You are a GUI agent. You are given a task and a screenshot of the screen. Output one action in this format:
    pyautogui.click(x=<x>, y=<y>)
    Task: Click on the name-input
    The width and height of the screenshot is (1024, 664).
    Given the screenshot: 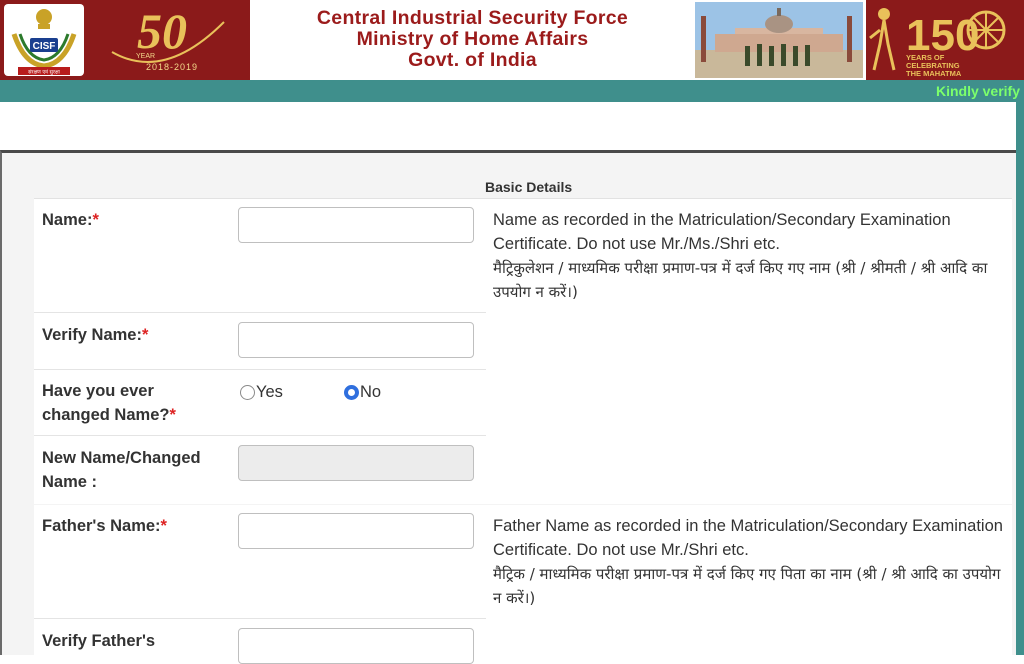 What is the action you would take?
    pyautogui.click(x=356, y=225)
    